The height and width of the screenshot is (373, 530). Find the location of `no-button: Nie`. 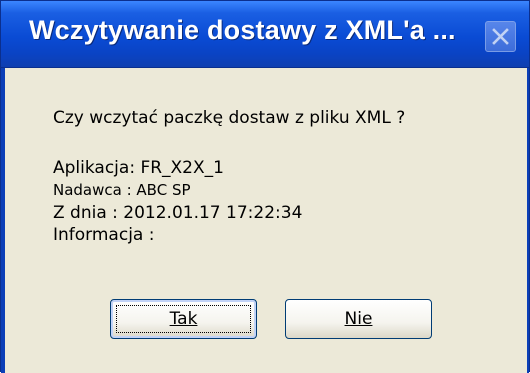

no-button: Nie is located at coordinates (358, 319).